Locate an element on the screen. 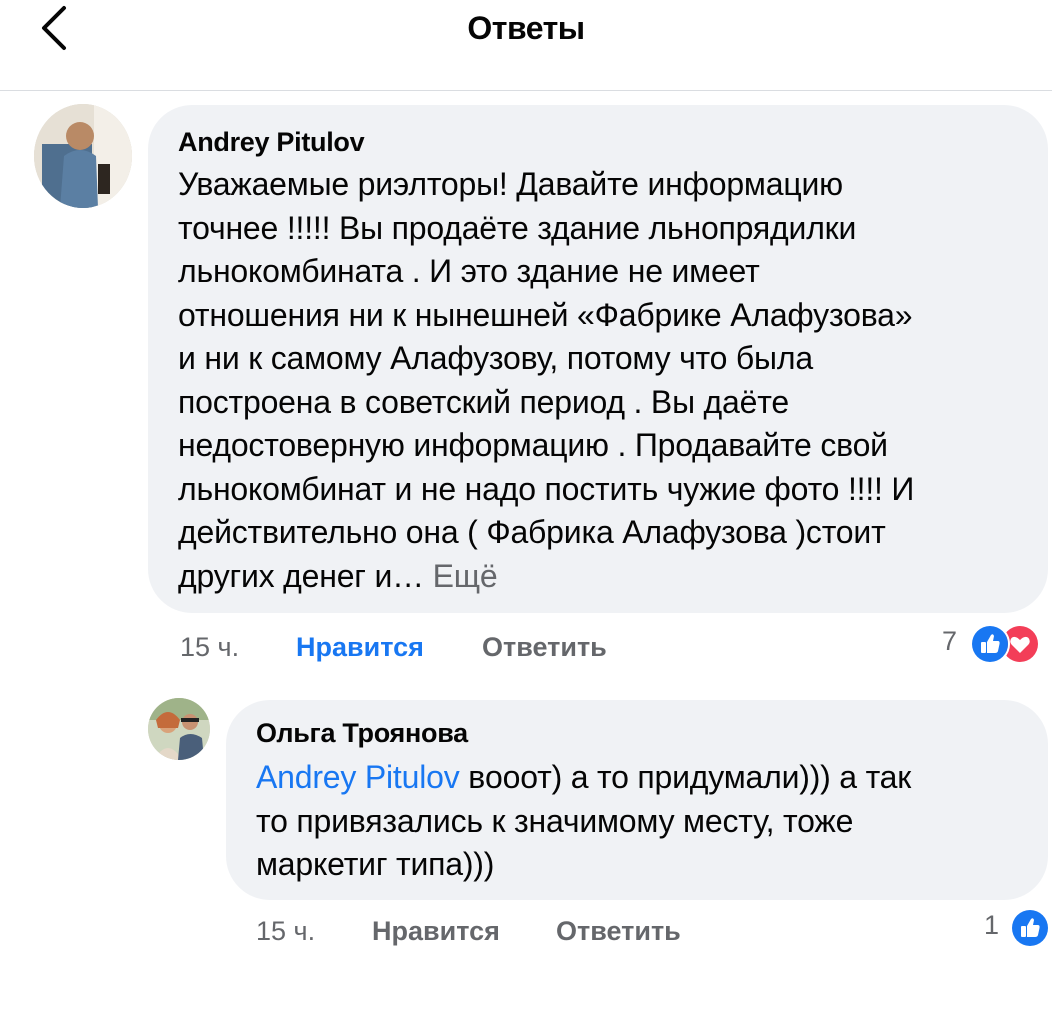 The width and height of the screenshot is (1052, 1010). reaction-summary: 1 is located at coordinates (1016, 928).